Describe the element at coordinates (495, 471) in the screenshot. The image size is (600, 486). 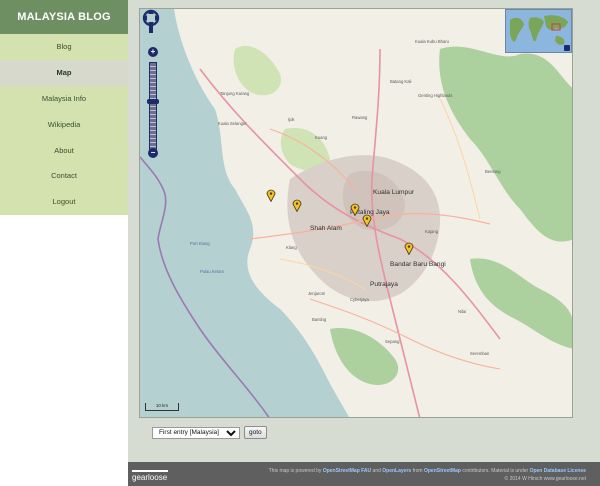
I see `footer-credit-suffix: contributors. Material is under` at that location.